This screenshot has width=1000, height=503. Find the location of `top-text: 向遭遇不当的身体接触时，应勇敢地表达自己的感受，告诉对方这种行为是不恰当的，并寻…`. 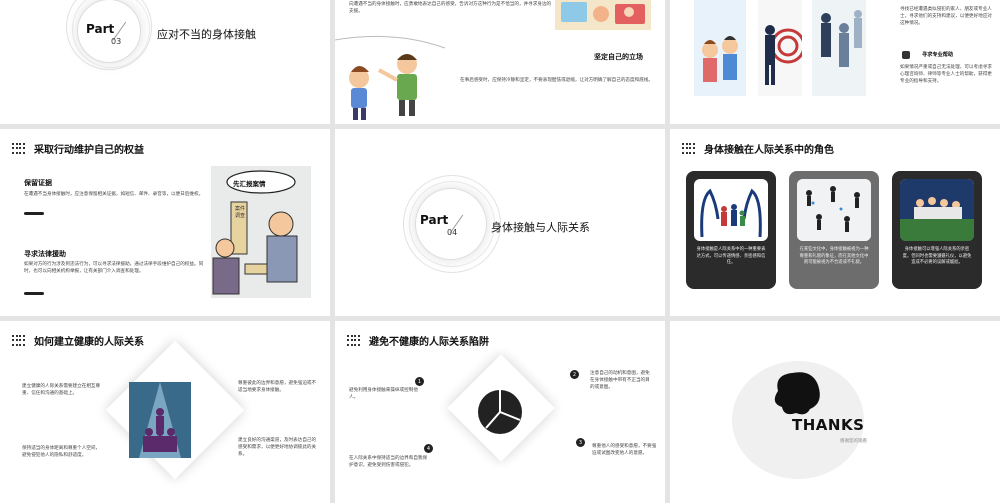

top-text: 向遭遇不当的身体接触时，应勇敢地表达自己的感受，告诉对方这种行为是不恰当的，并寻… is located at coordinates (450, 8).